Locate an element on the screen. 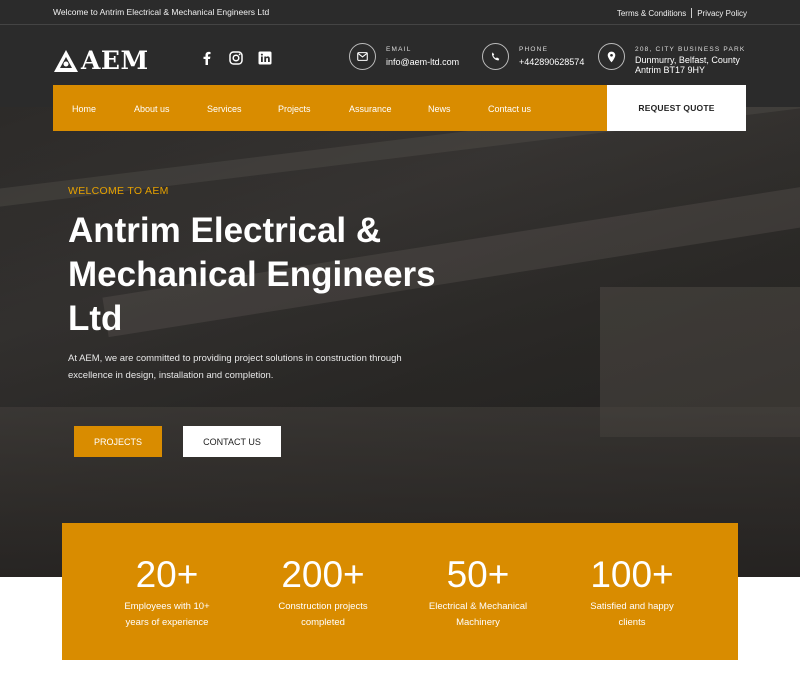 The width and height of the screenshot is (800, 700). phone-label: PHONE is located at coordinates (534, 49).